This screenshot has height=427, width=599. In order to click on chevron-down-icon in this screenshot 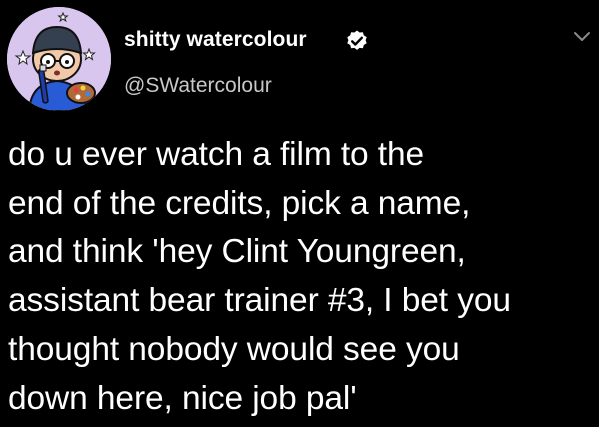, I will do `click(582, 36)`.